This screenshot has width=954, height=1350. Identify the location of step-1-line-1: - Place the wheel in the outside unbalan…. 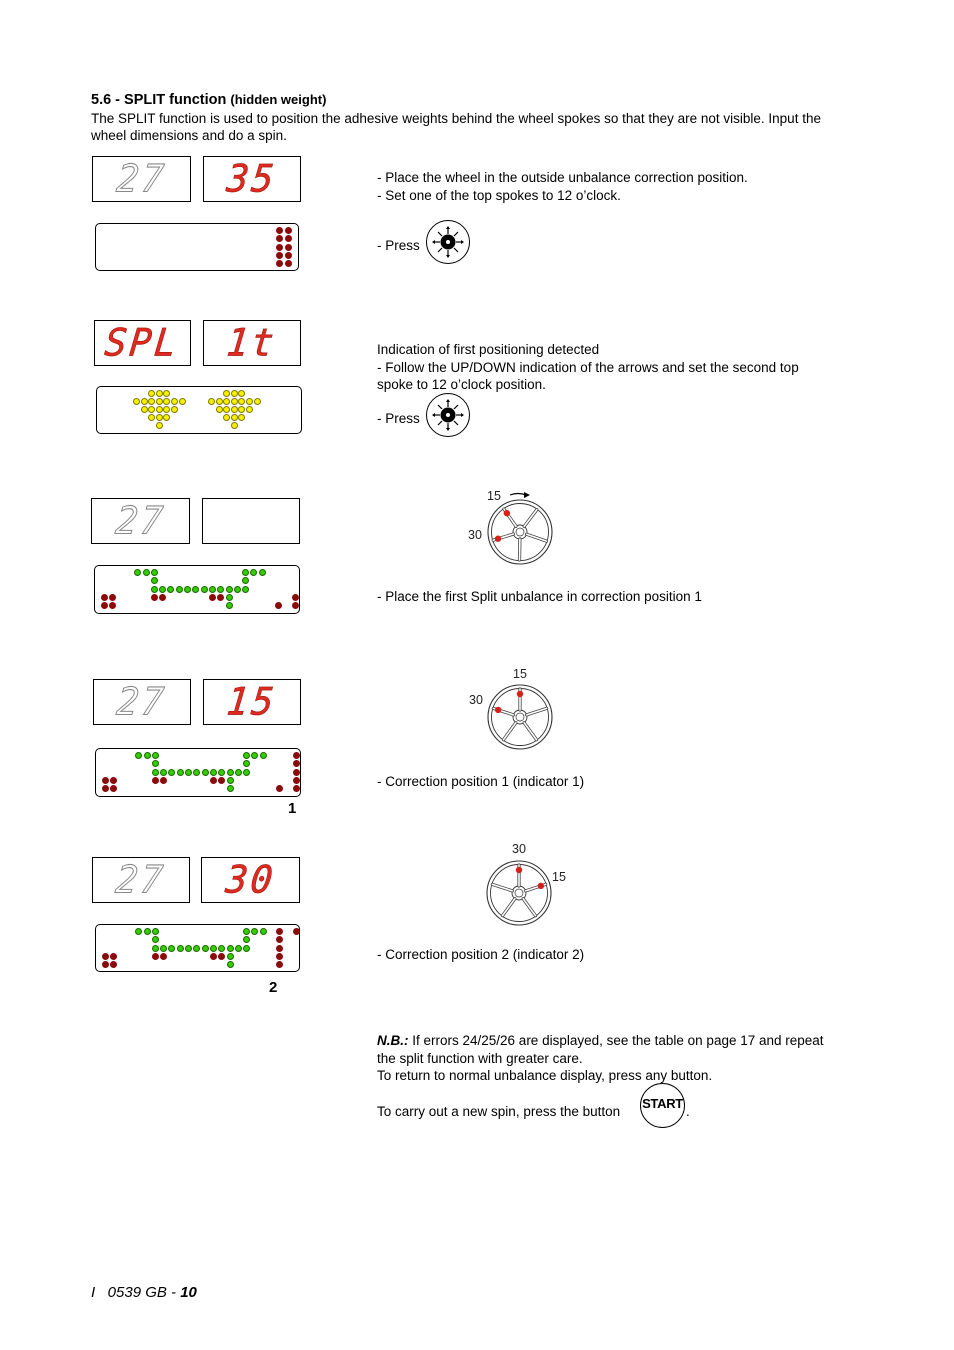
(562, 177).